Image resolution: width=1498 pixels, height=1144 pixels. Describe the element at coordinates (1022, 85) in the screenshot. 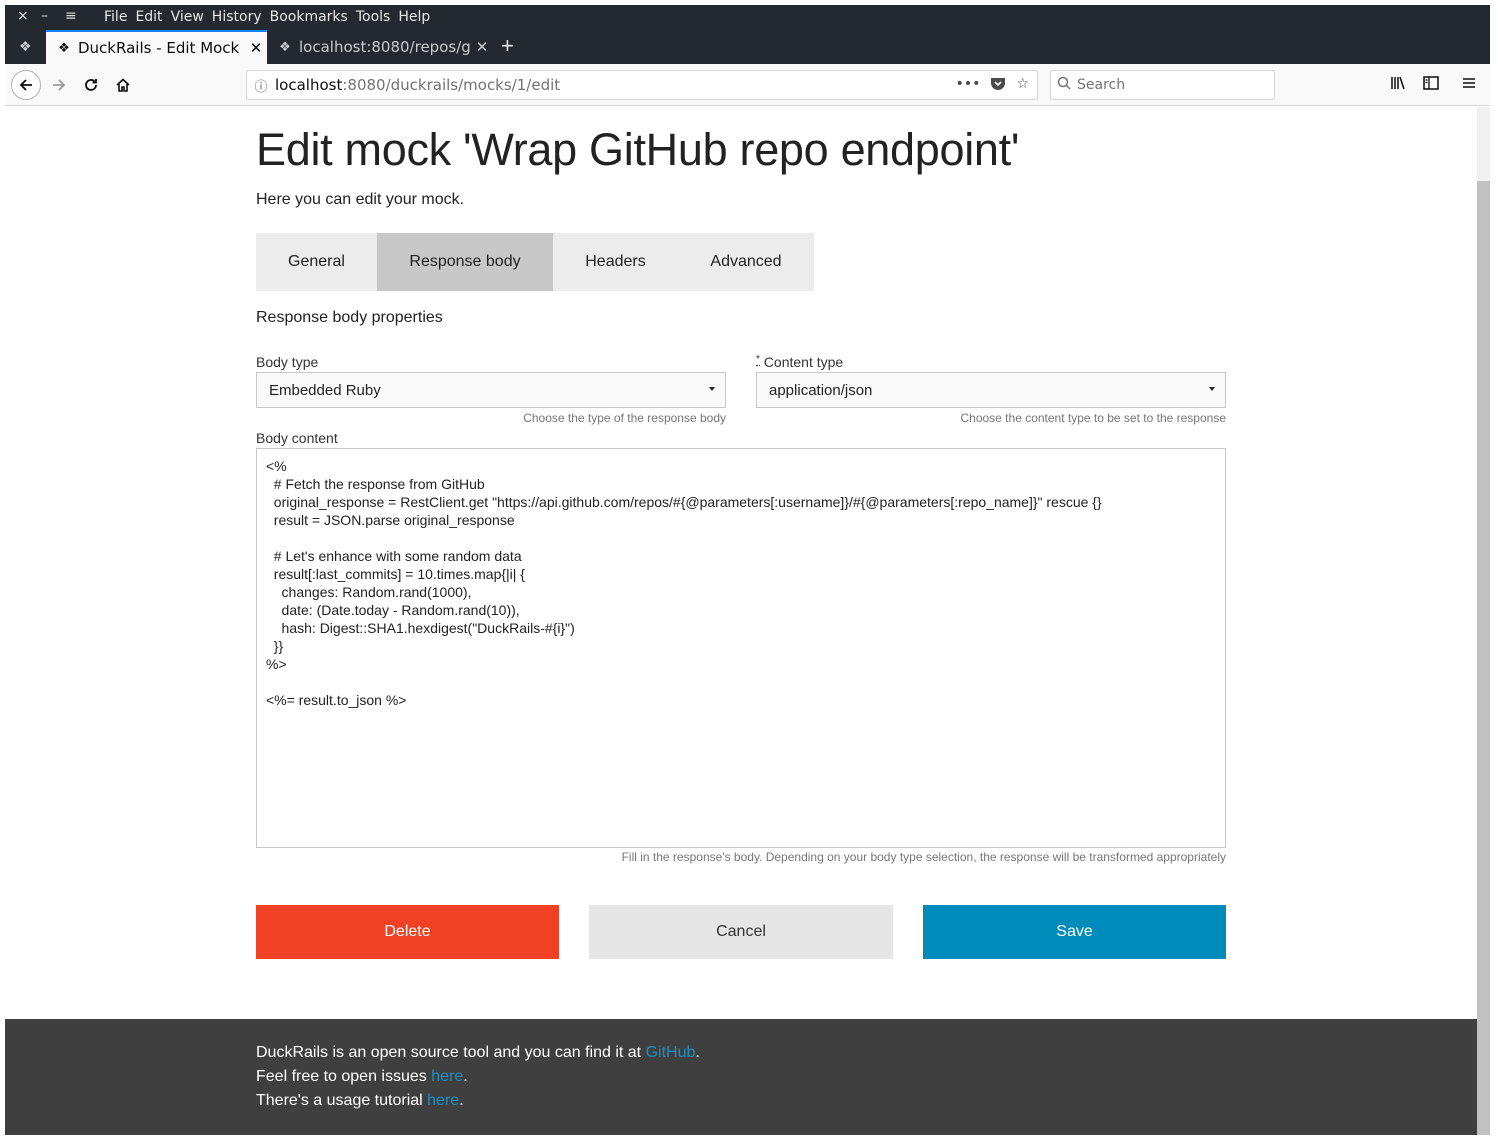

I see `bookmark-star-icon: ☆` at that location.